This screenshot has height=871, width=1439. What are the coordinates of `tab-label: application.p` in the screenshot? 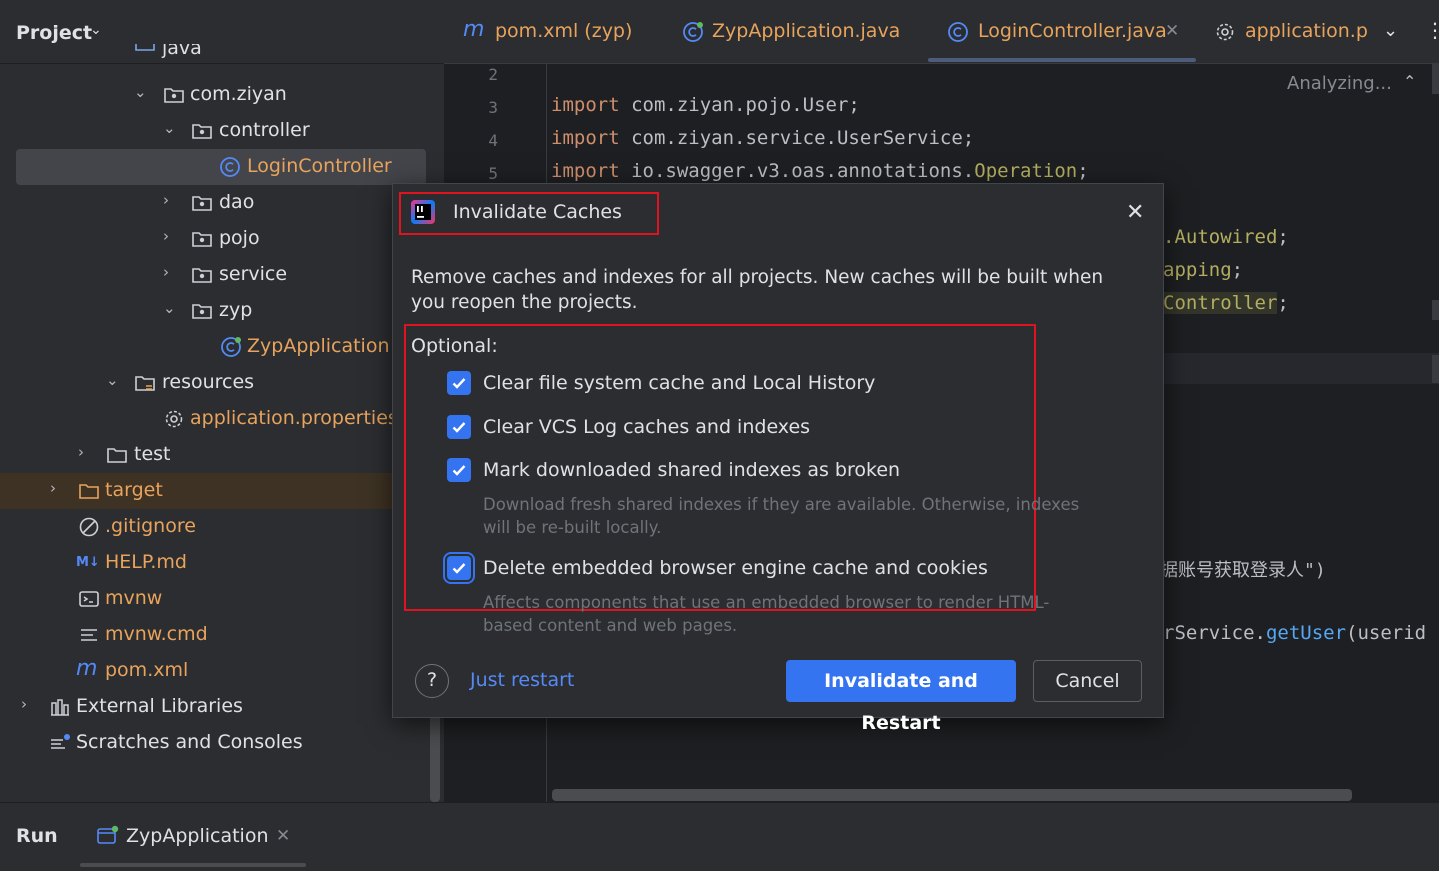 It's located at (1306, 31).